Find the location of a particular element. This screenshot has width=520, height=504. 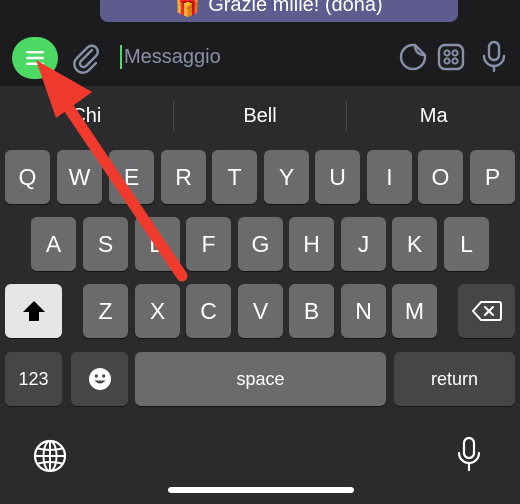

globe-icon is located at coordinates (50, 456).